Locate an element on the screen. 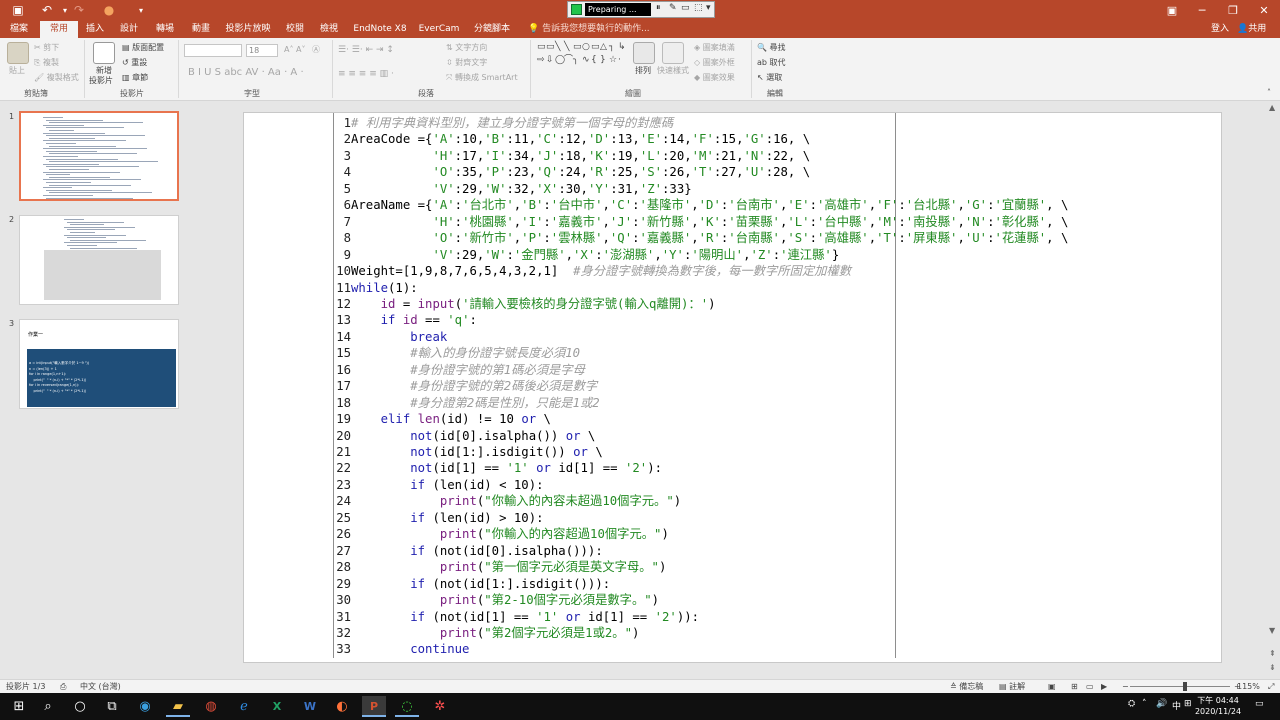 The image size is (1280, 720). font-size-field: 18 is located at coordinates (262, 50).